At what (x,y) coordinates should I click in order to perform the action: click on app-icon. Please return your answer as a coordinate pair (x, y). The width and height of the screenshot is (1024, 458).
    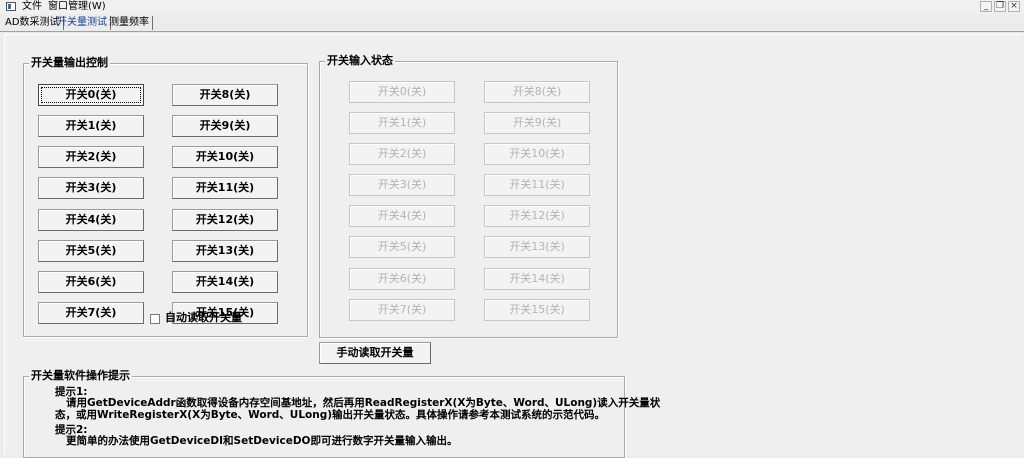
    Looking at the image, I should click on (11, 6).